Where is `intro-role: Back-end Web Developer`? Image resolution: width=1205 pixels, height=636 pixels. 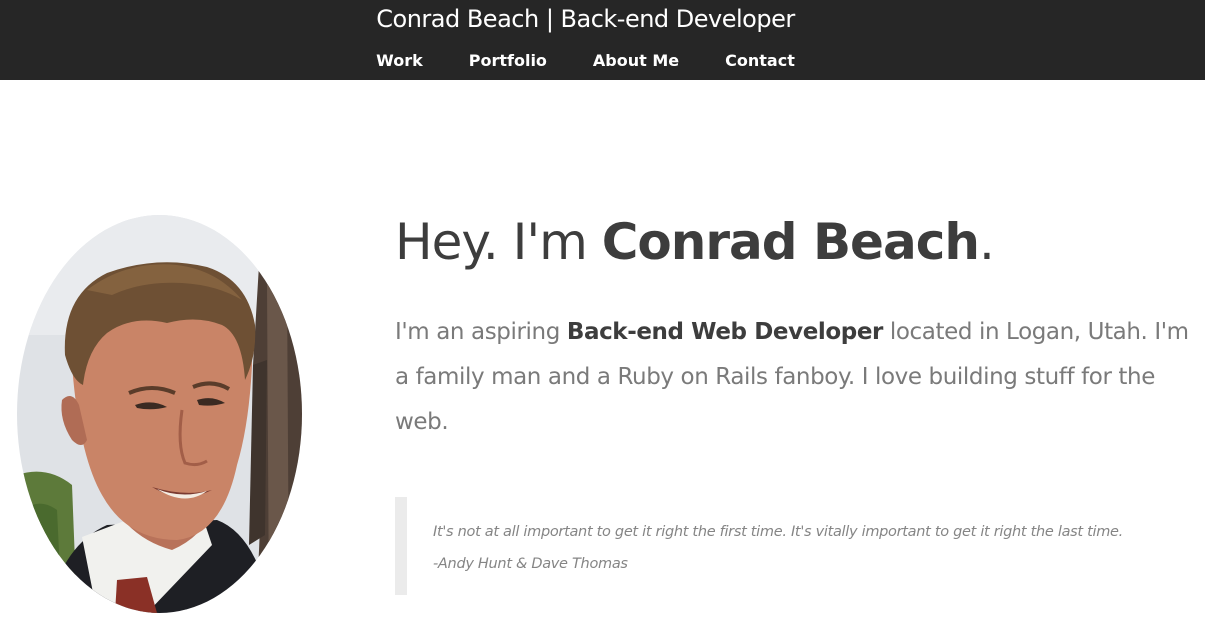
intro-role: Back-end Web Developer is located at coordinates (725, 332).